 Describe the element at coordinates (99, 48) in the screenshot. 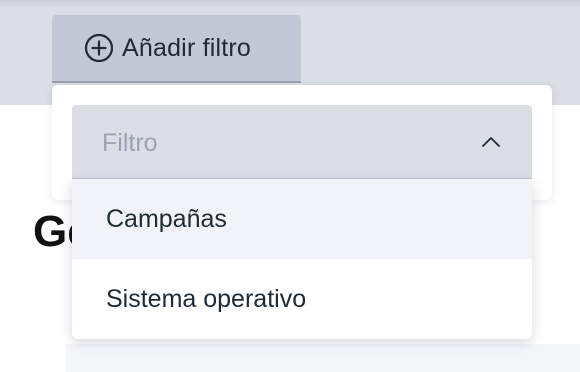

I see `plus-circle-icon` at that location.